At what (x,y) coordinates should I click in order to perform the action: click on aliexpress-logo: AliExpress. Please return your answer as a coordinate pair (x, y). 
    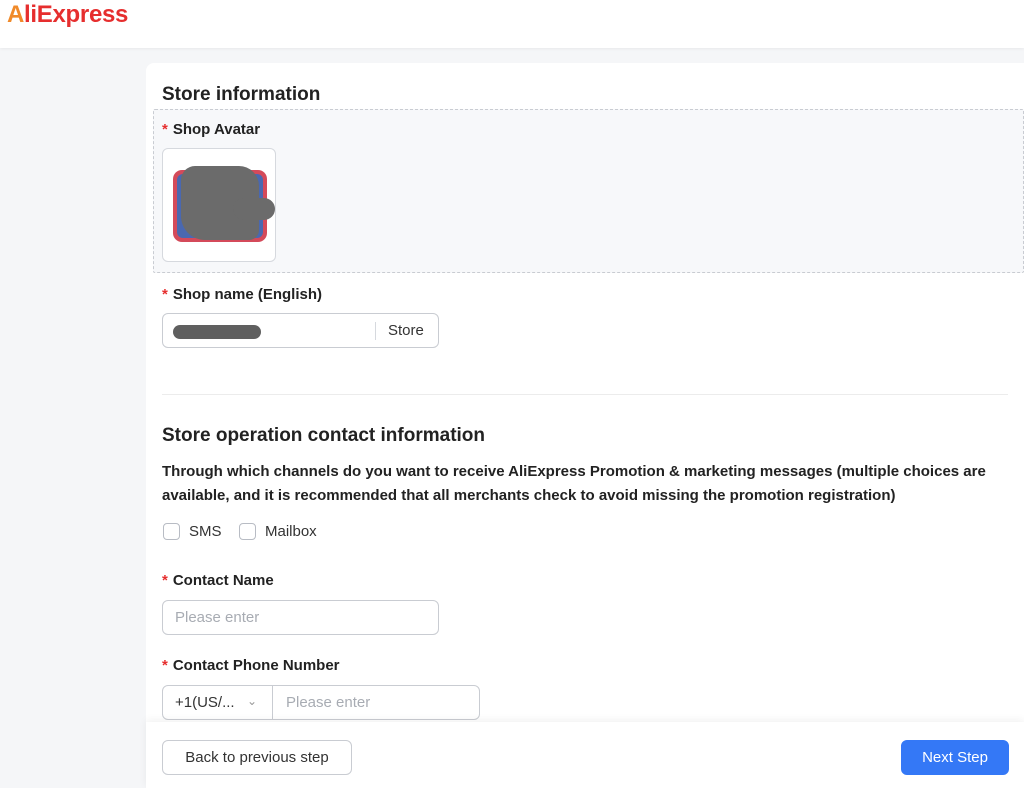
    Looking at the image, I should click on (67, 15).